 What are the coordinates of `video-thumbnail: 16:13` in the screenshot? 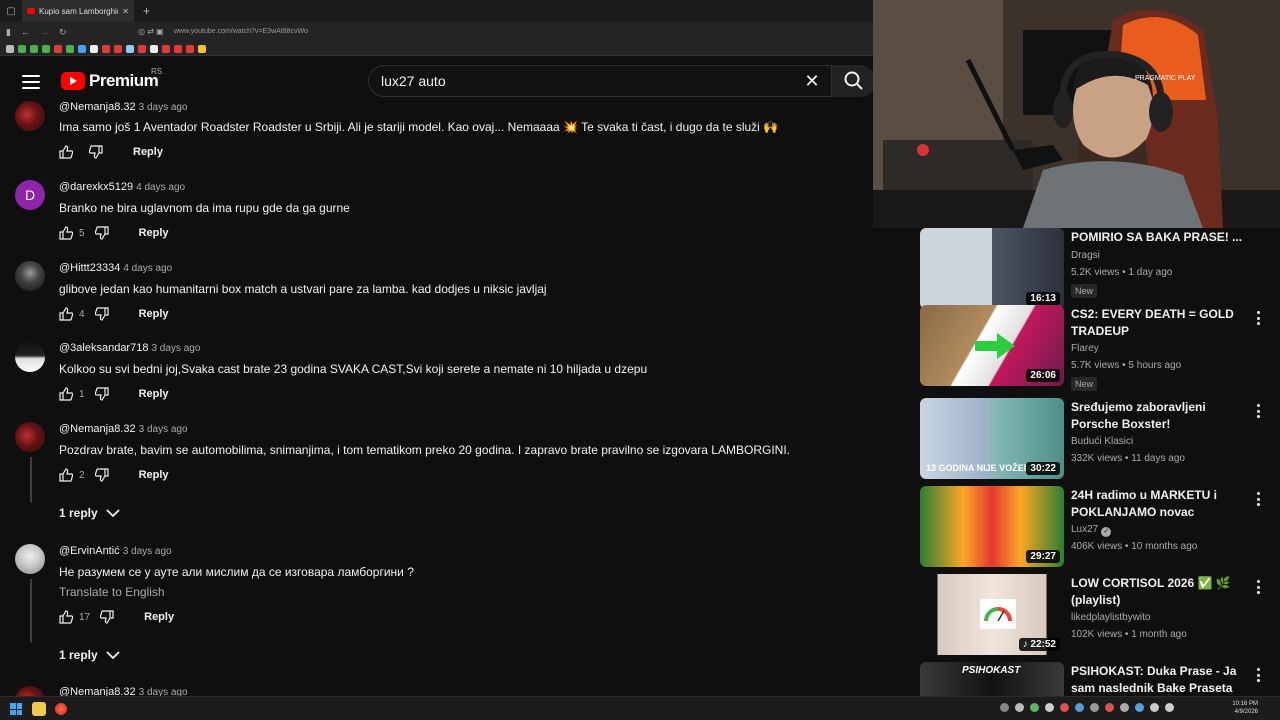 It's located at (992, 268).